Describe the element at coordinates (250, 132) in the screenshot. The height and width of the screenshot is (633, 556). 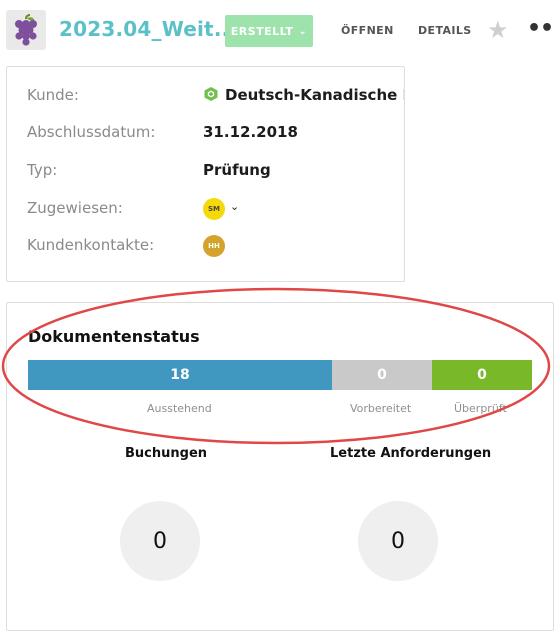
I see `closing-date-value: 31.12.2018` at that location.